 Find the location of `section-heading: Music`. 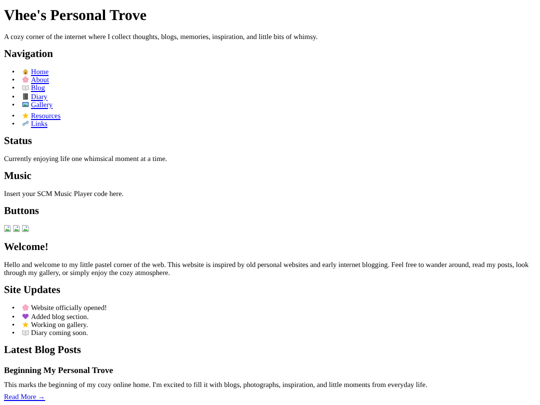

section-heading: Music is located at coordinates (18, 177).